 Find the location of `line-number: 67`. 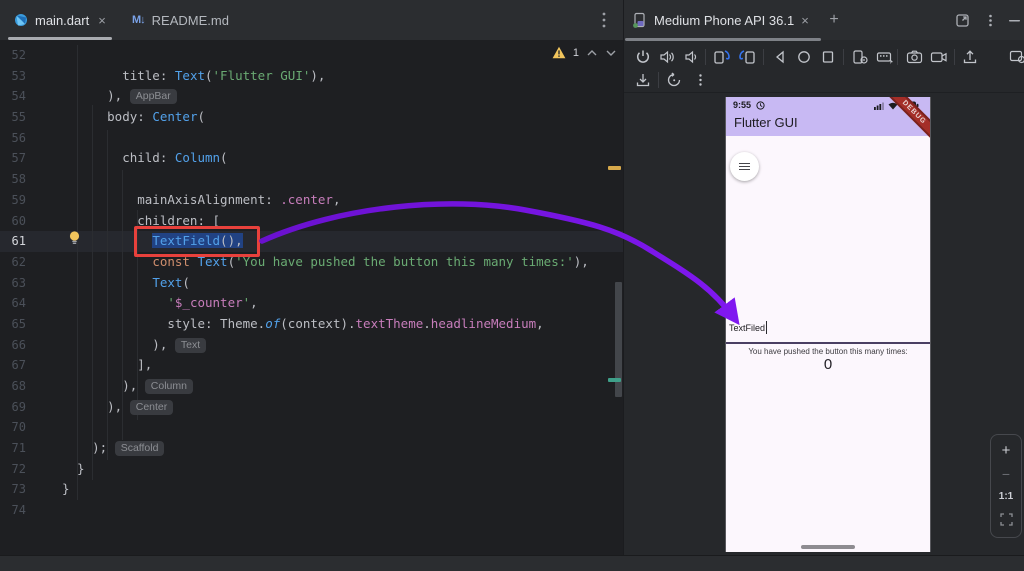

line-number: 67 is located at coordinates (18, 365).